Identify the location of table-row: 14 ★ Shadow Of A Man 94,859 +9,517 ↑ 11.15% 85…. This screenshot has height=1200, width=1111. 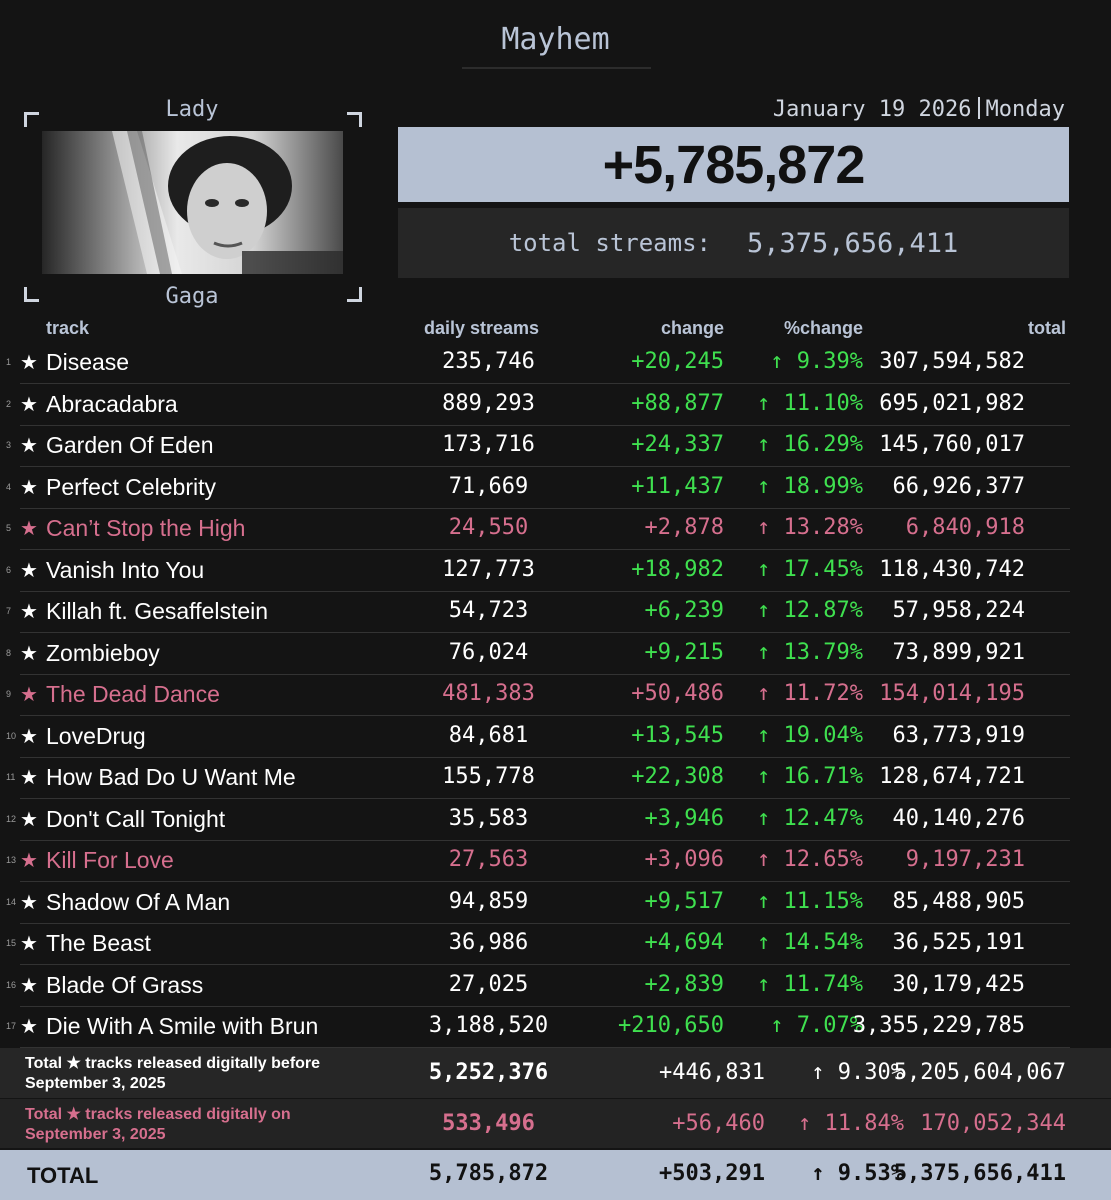
(535, 903).